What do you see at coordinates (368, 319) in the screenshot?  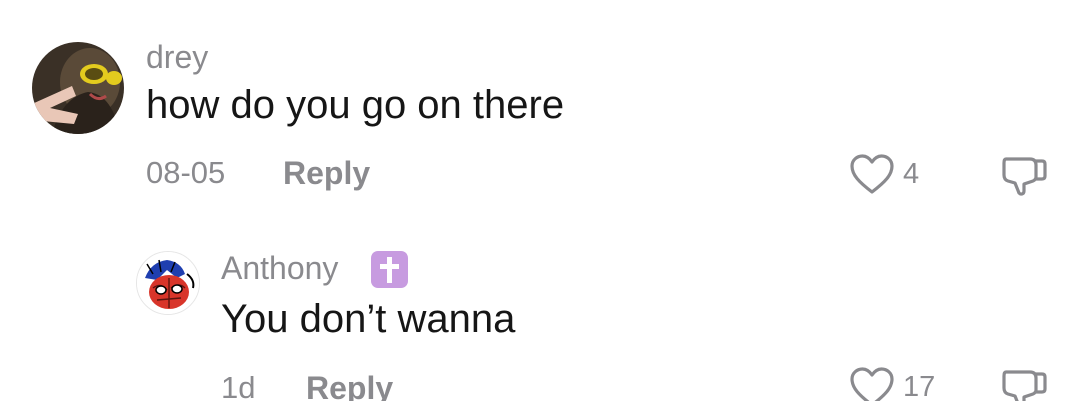 I see `comment-text: You don’t wanna` at bounding box center [368, 319].